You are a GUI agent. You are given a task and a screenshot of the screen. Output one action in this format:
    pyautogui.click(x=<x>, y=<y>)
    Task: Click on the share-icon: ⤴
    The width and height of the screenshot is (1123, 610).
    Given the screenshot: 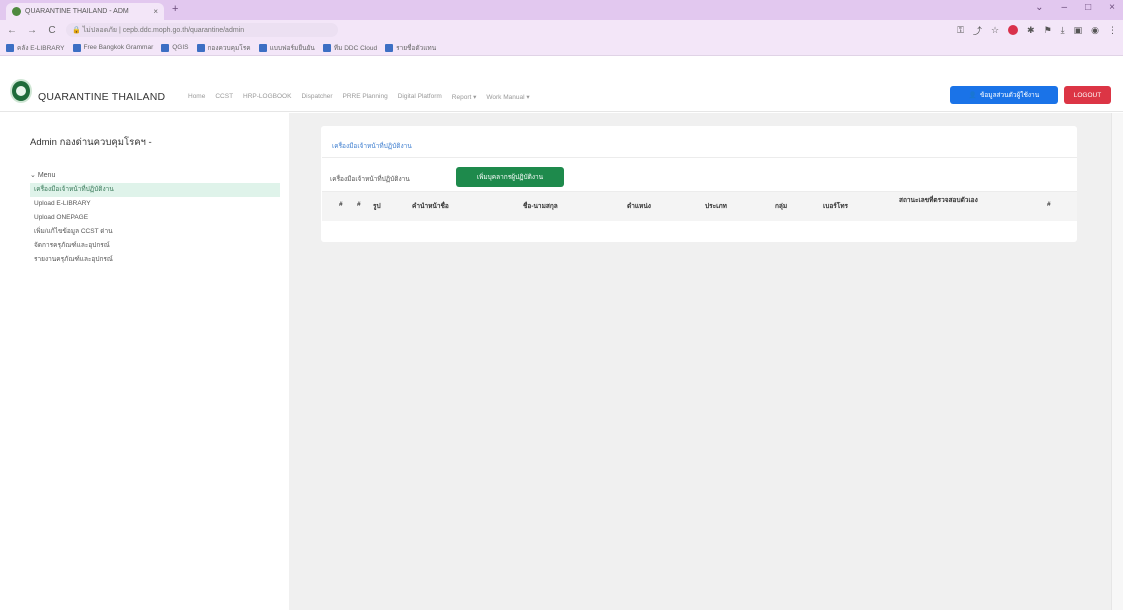 What is the action you would take?
    pyautogui.click(x=977, y=30)
    